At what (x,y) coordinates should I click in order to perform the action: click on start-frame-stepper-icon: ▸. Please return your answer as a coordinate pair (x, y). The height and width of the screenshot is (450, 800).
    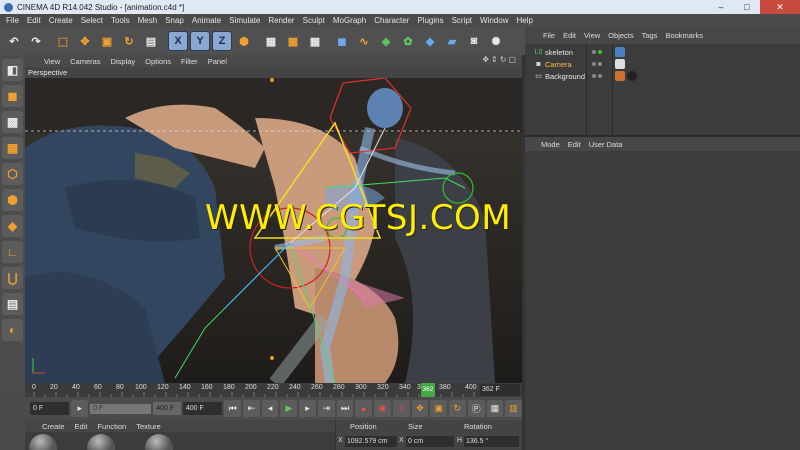
    Looking at the image, I should click on (80, 408).